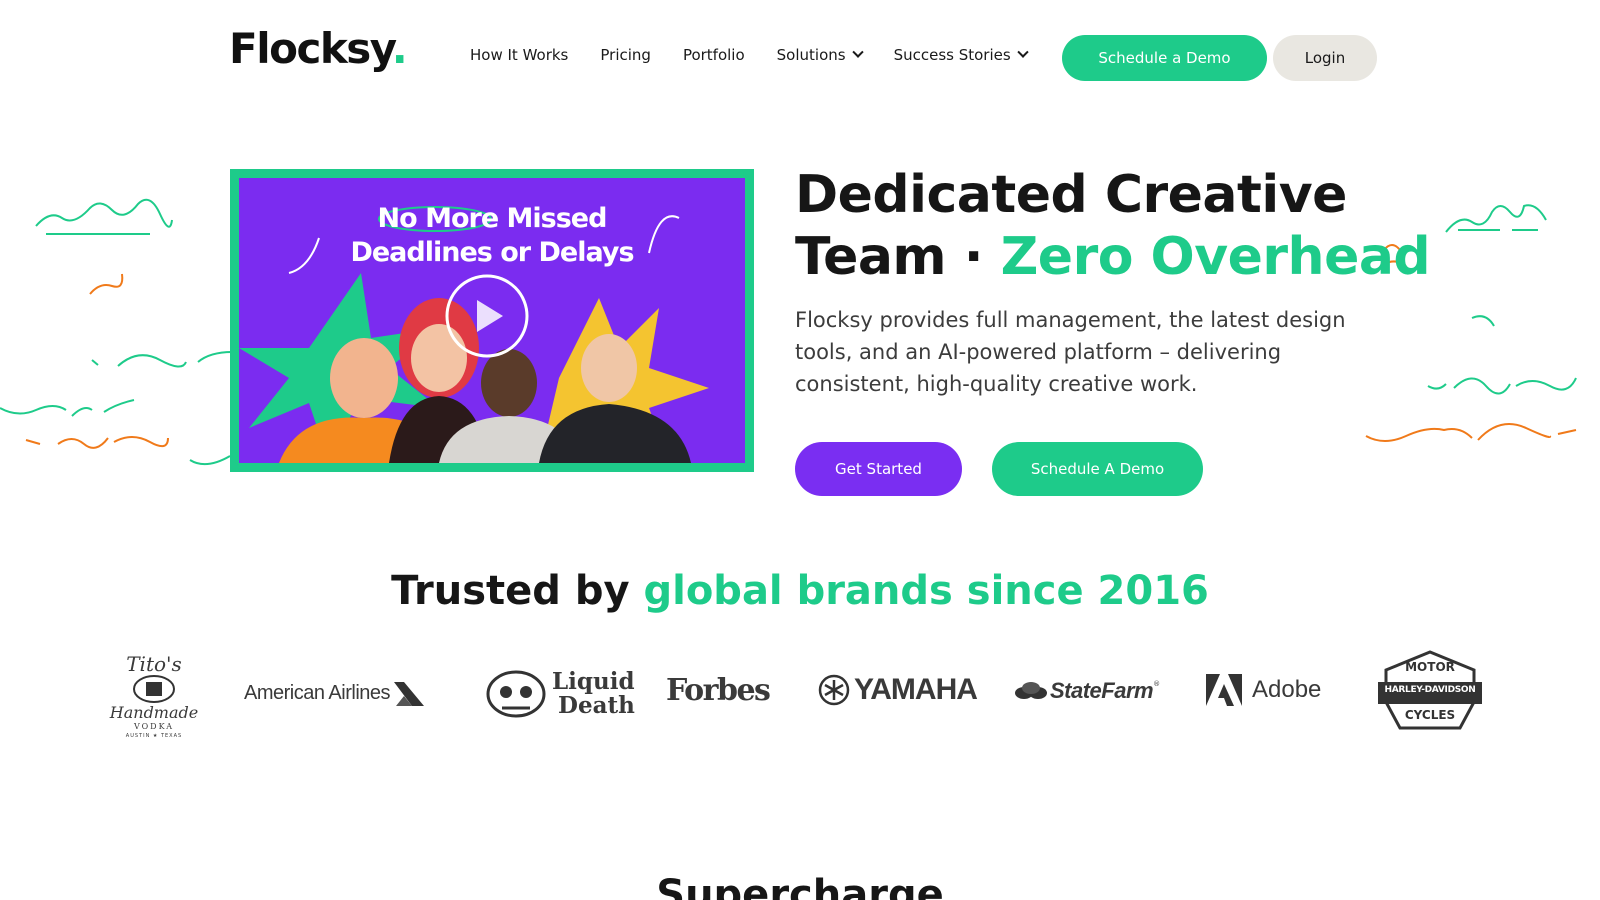  I want to click on brand-logo-adobe: Adobe, so click(1263, 690).